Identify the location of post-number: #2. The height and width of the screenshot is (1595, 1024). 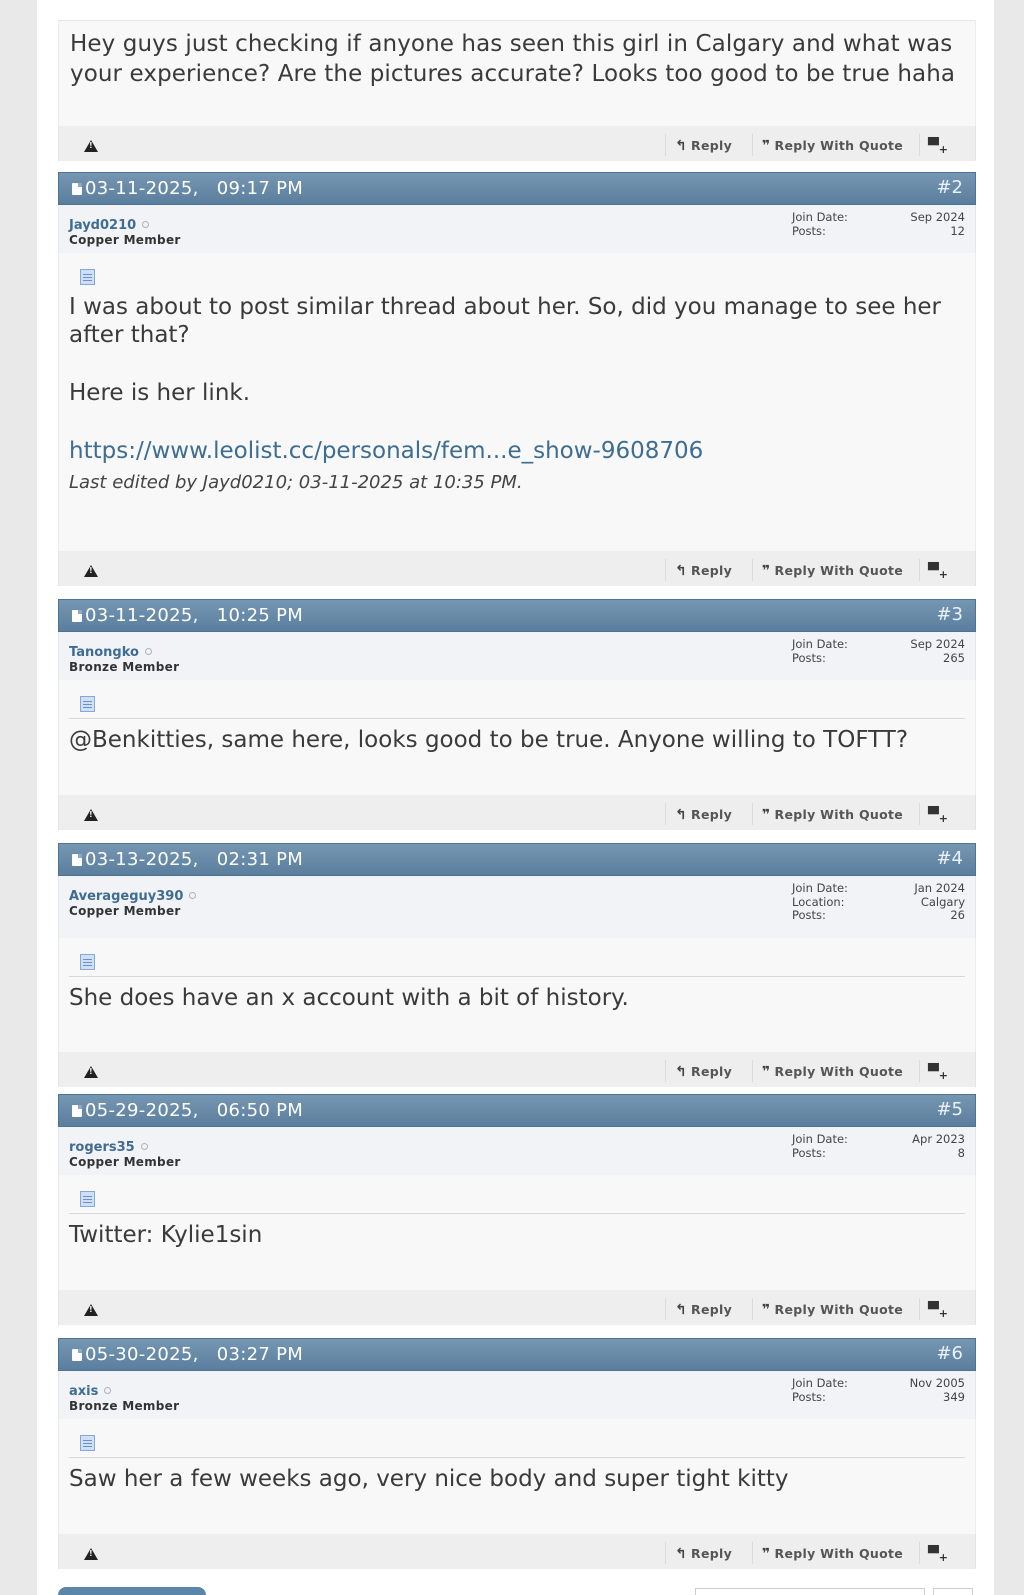
(949, 188).